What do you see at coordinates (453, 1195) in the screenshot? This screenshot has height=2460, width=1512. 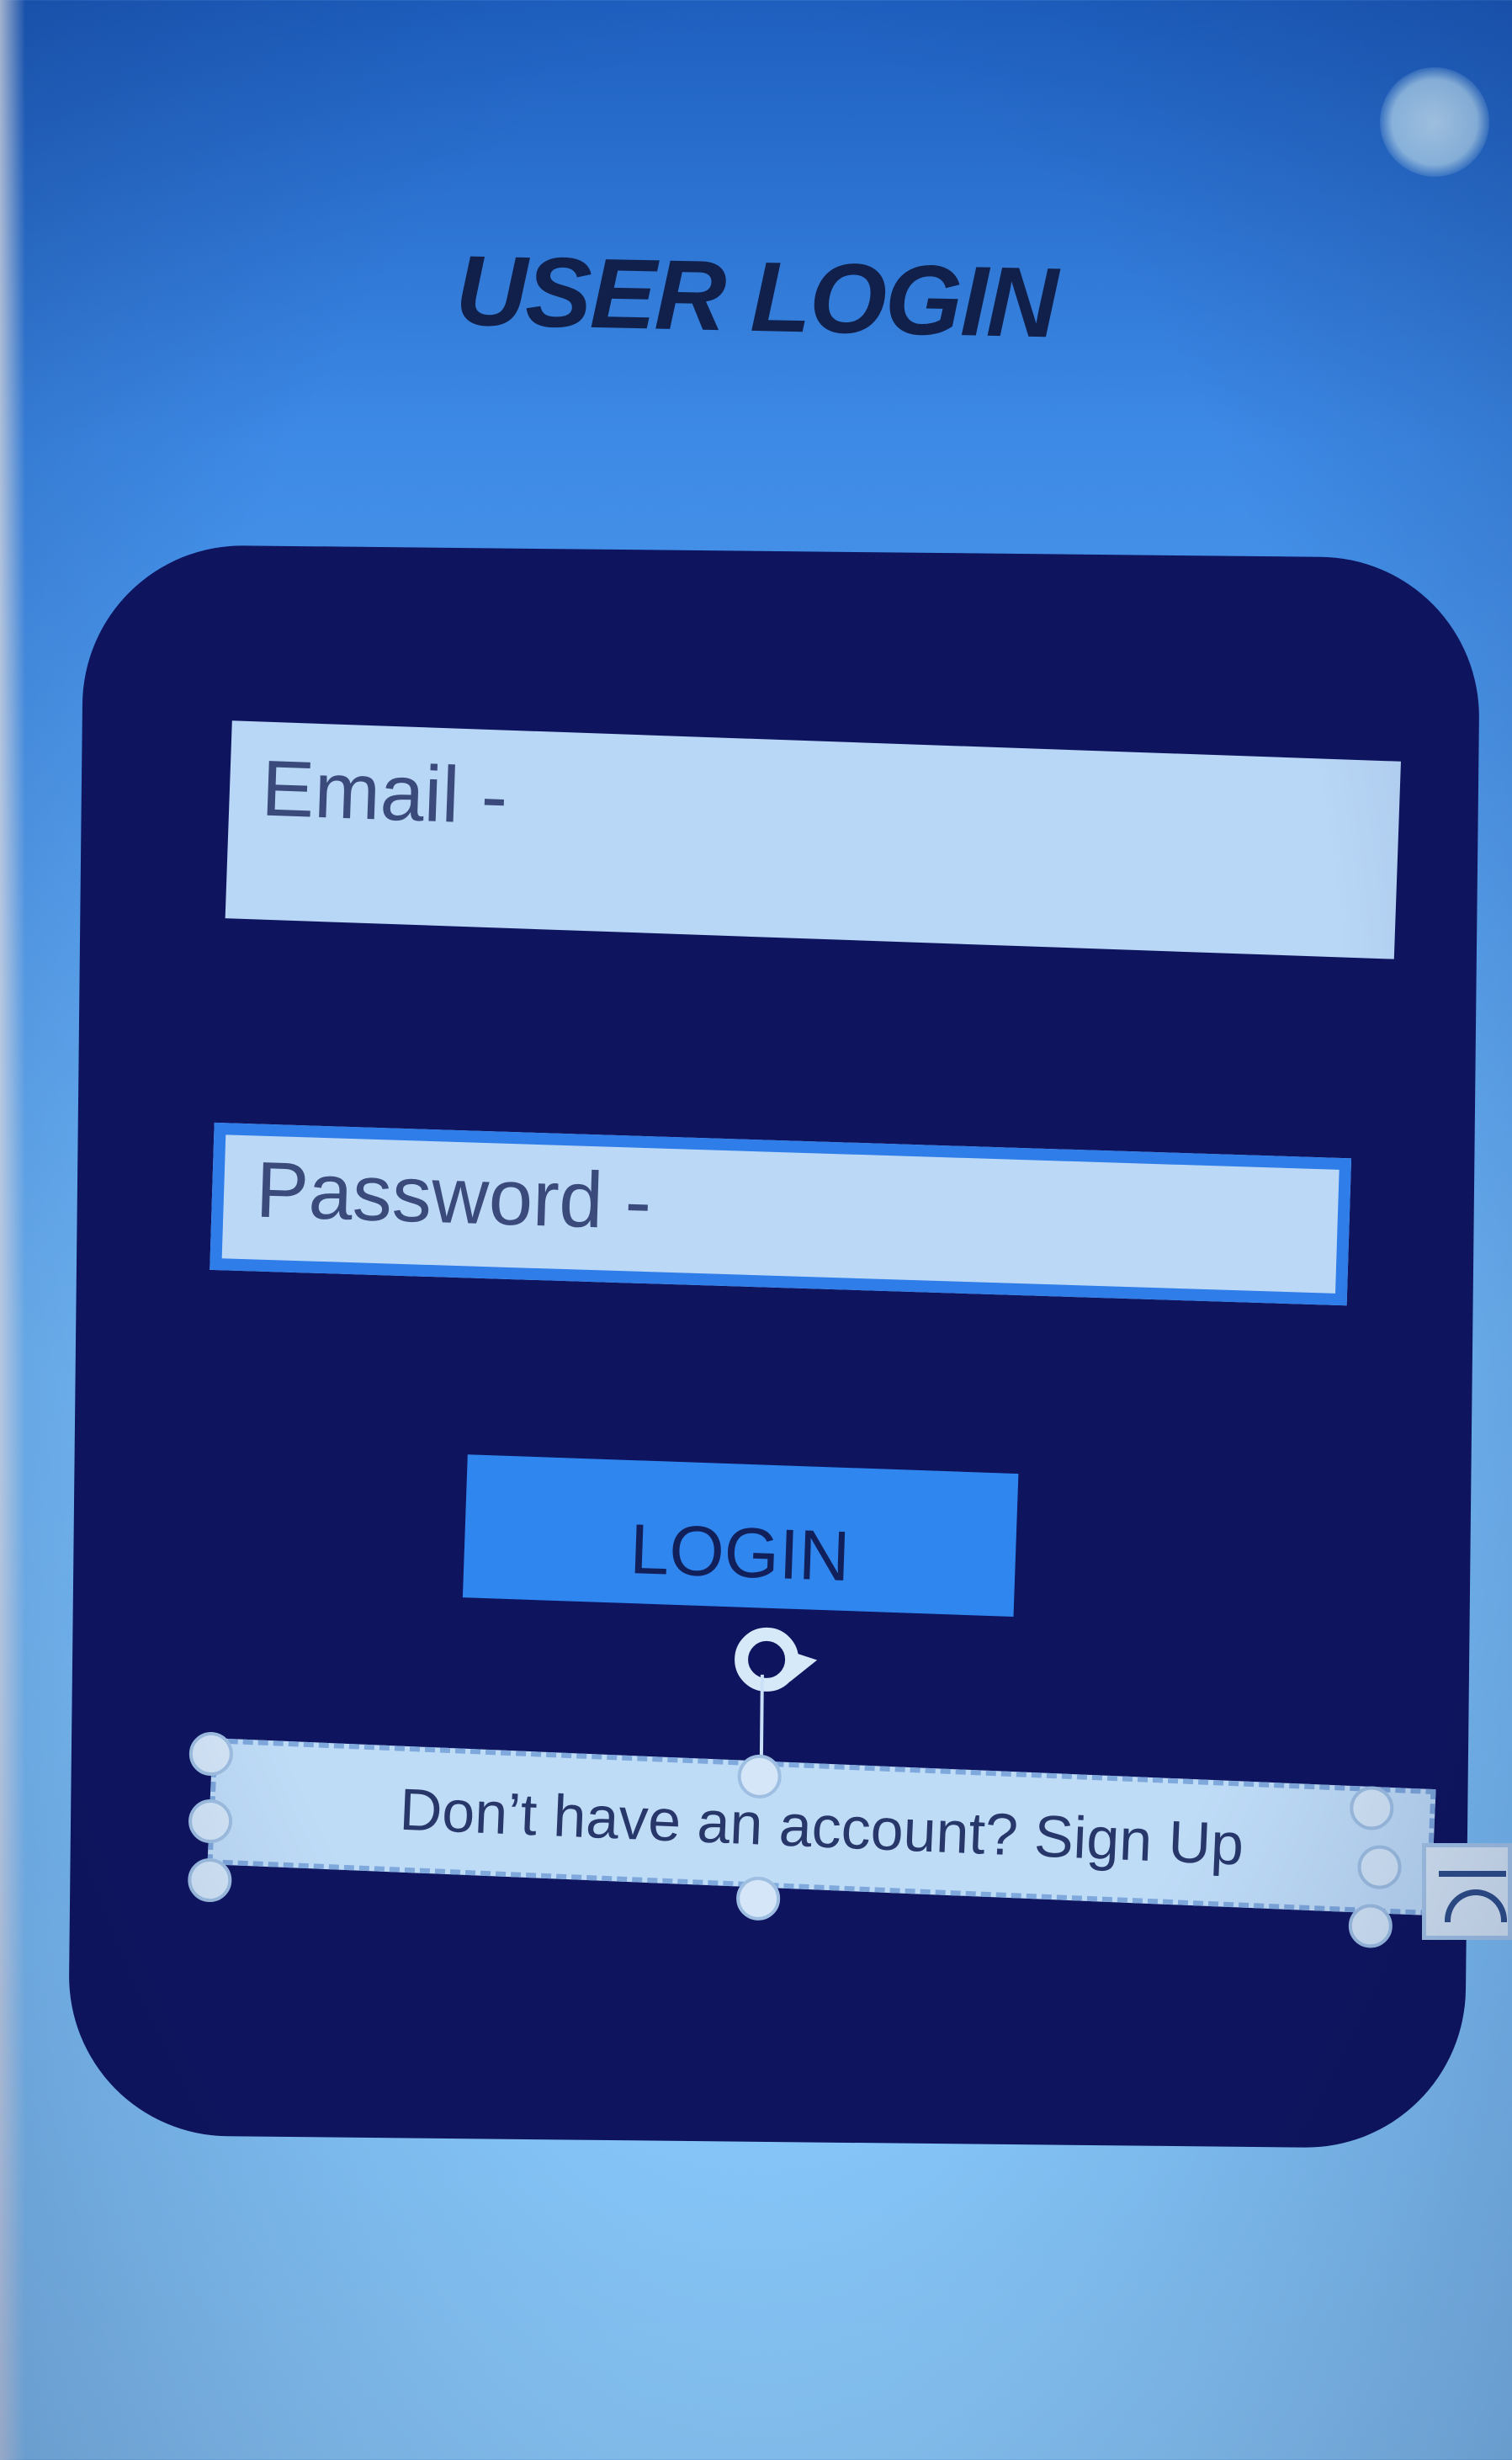 I see `password-label: Password -` at bounding box center [453, 1195].